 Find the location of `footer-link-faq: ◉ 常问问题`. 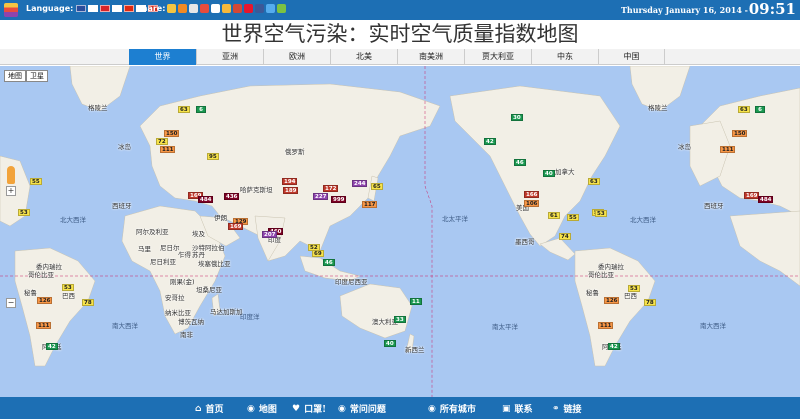

footer-link-faq: ◉ 常问问题 is located at coordinates (362, 409).